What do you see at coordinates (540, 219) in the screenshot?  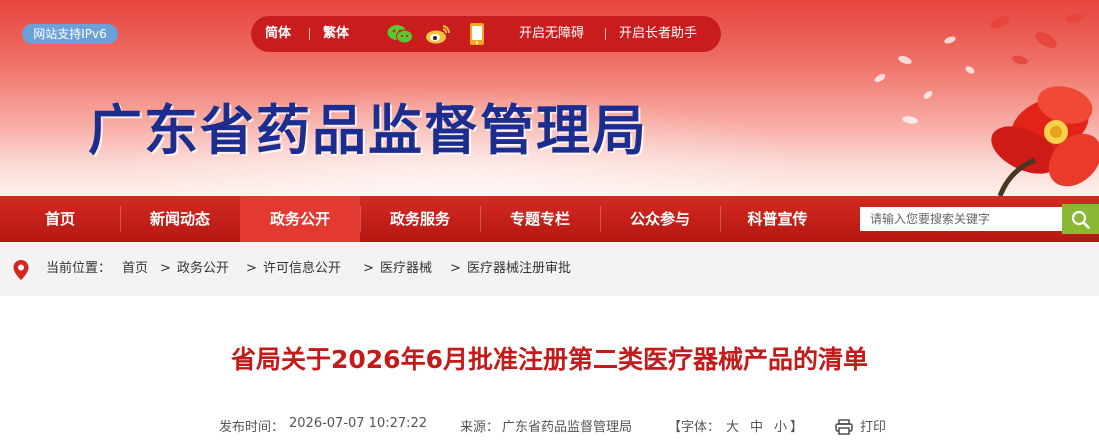 I see `nav-item-special-topics: 专题专栏` at bounding box center [540, 219].